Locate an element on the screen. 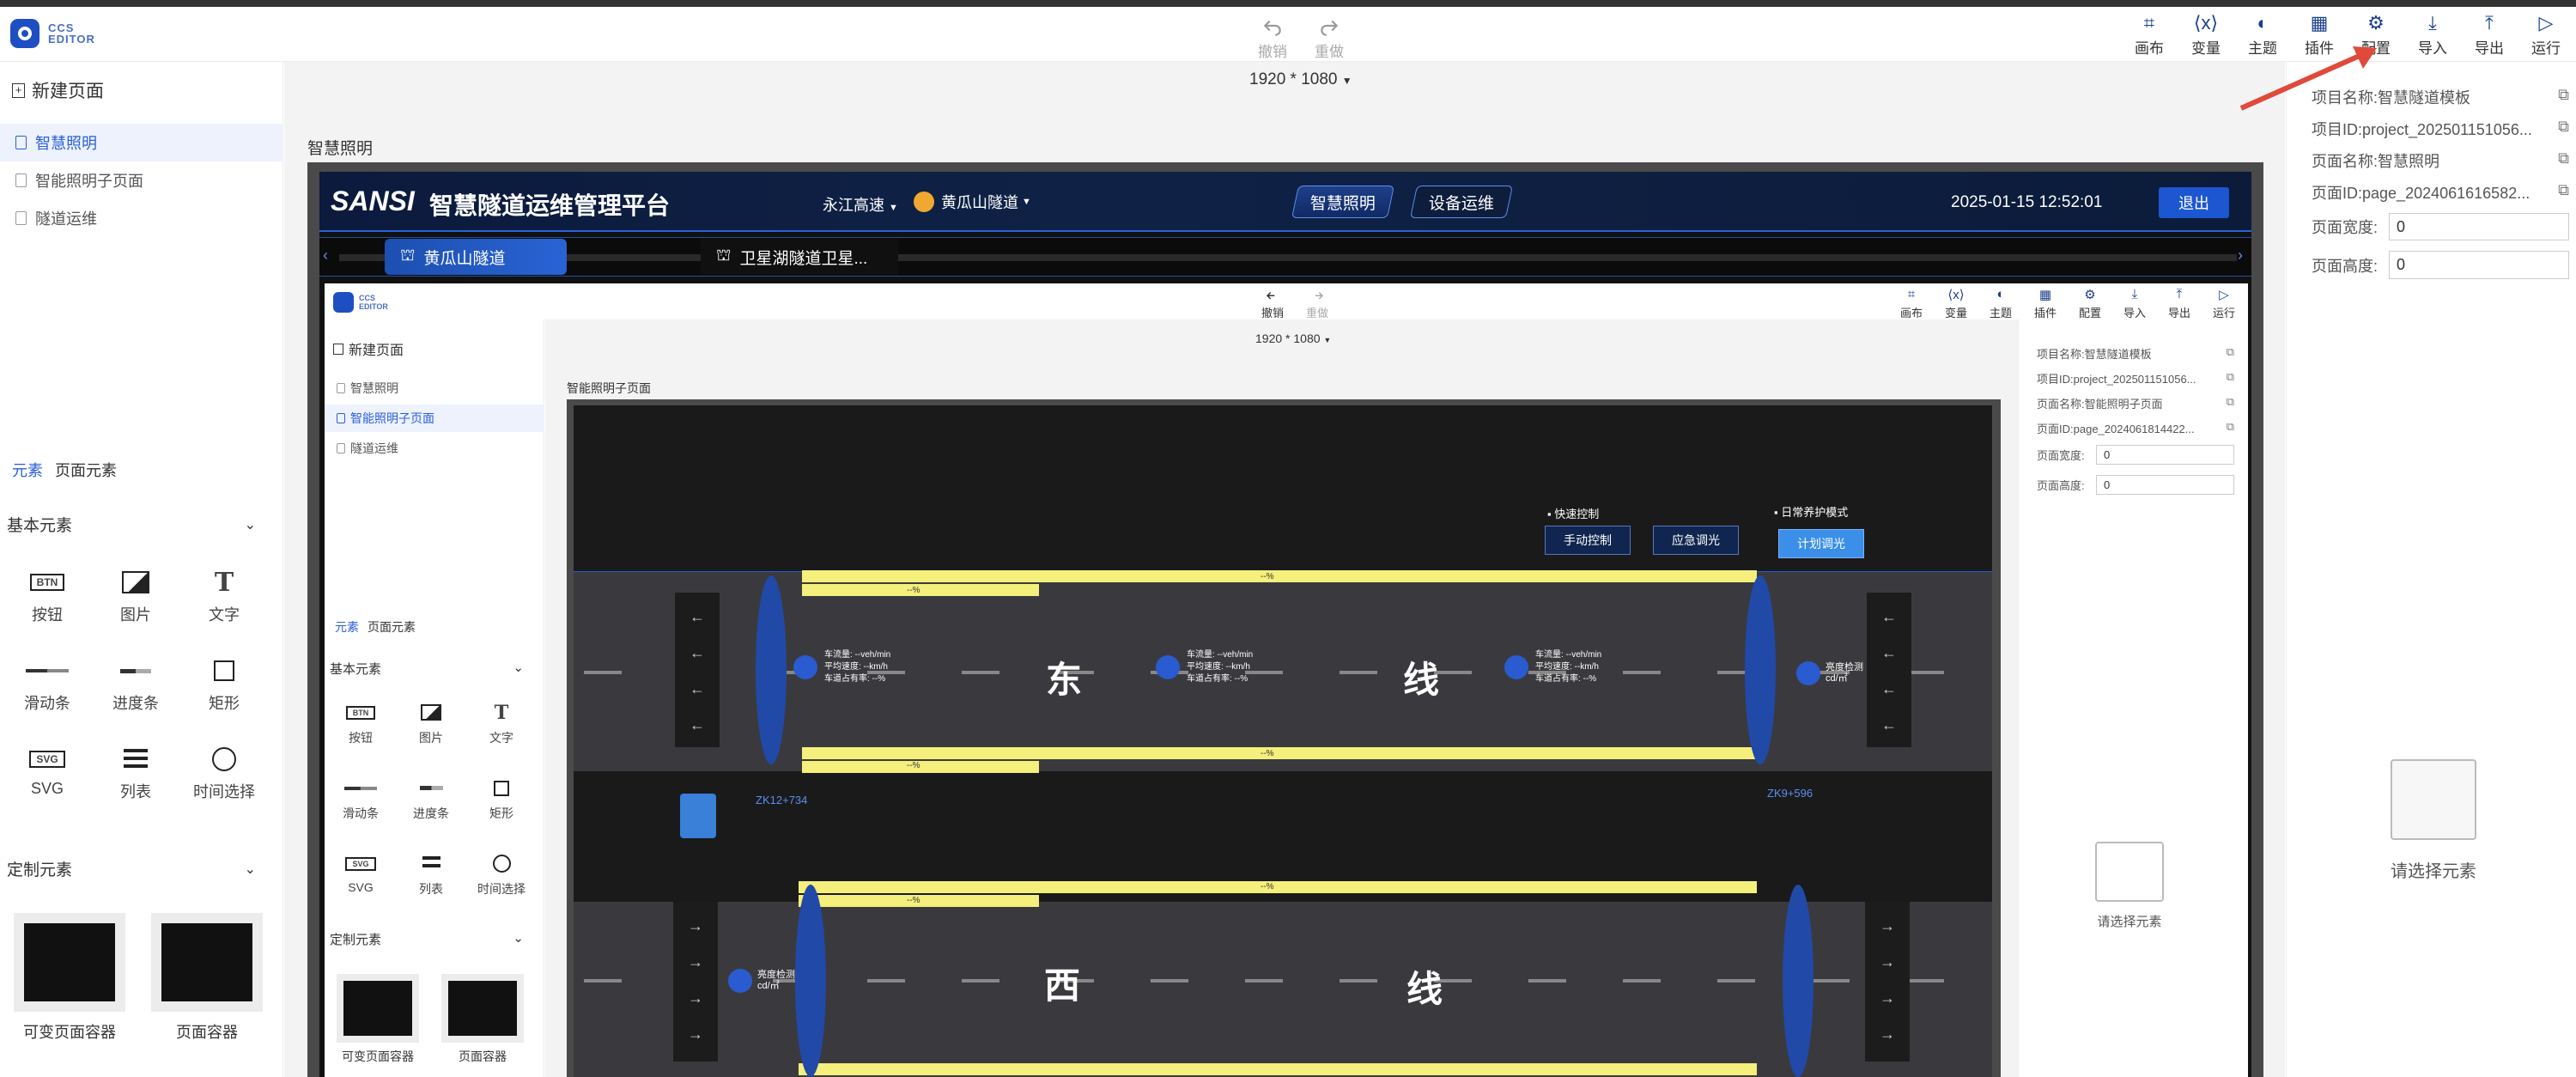 The image size is (2576, 1077). resolution-value: 1920 * 1080 is located at coordinates (1288, 338).